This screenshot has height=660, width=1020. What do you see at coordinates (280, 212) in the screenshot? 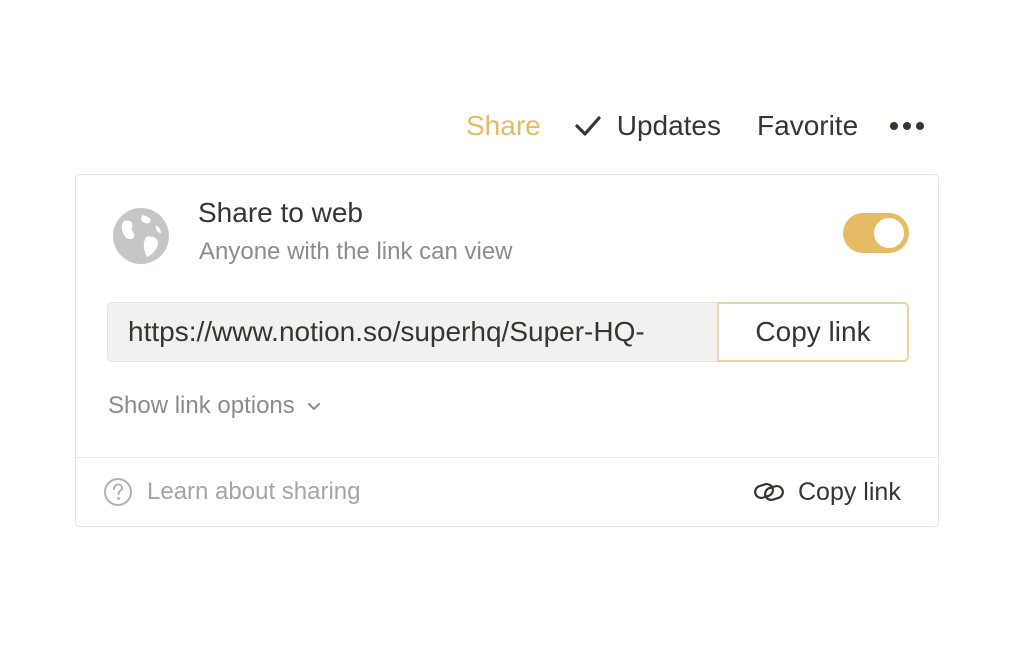
I see `share-to-web-title: Share to web` at bounding box center [280, 212].